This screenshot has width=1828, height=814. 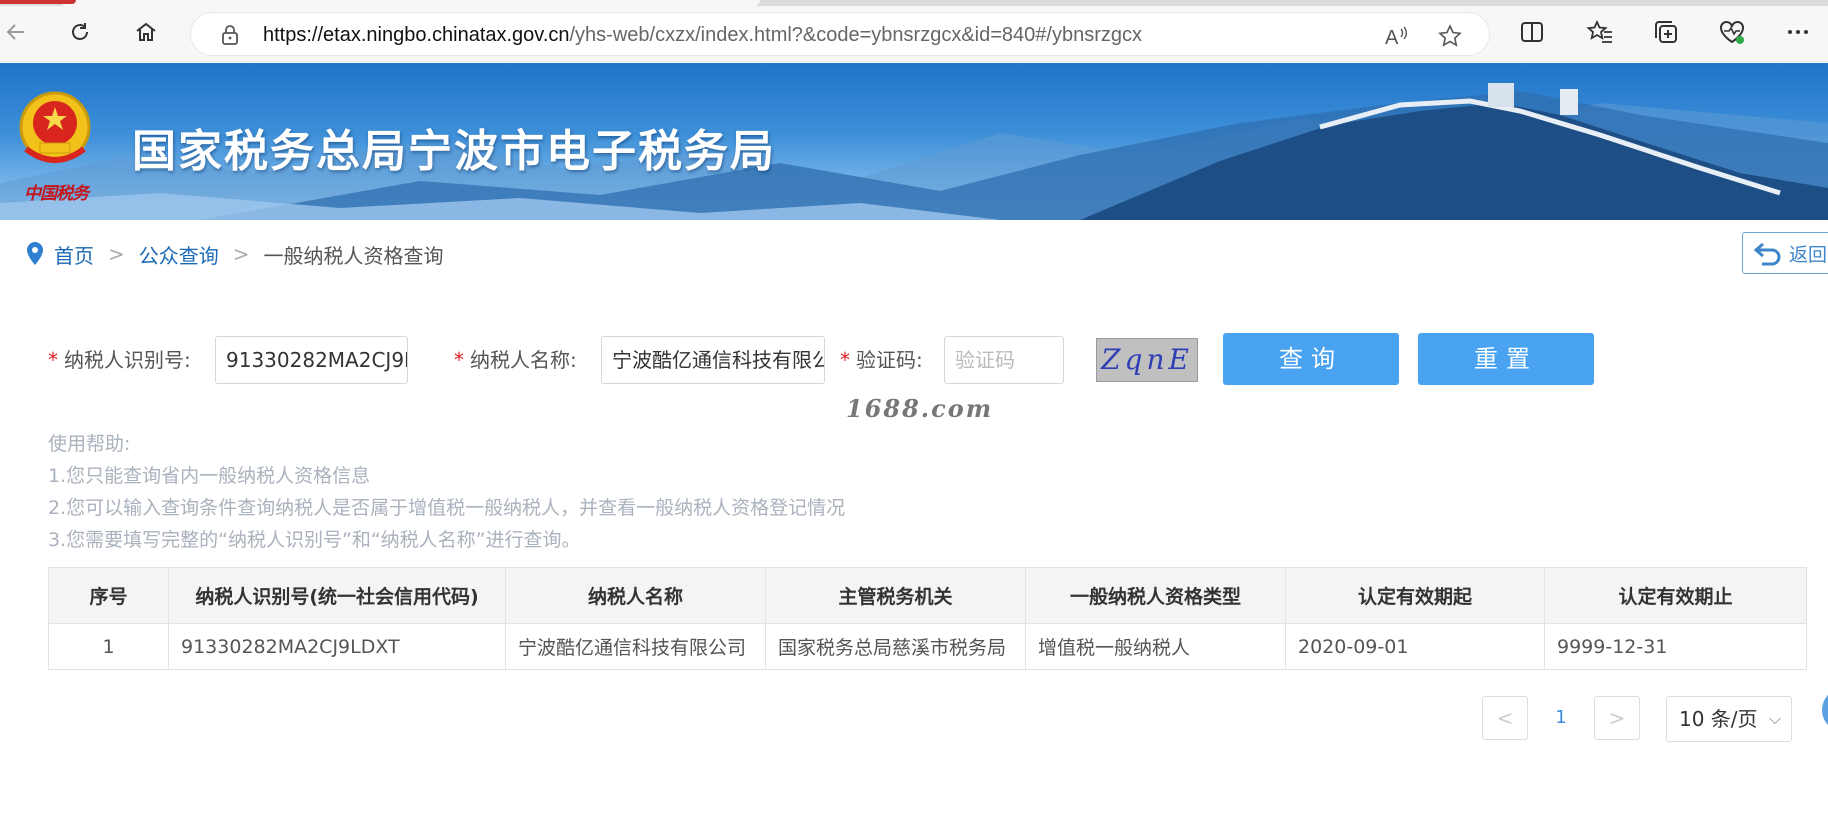 What do you see at coordinates (56, 194) in the screenshot?
I see `emblem-caption: 中国税务` at bounding box center [56, 194].